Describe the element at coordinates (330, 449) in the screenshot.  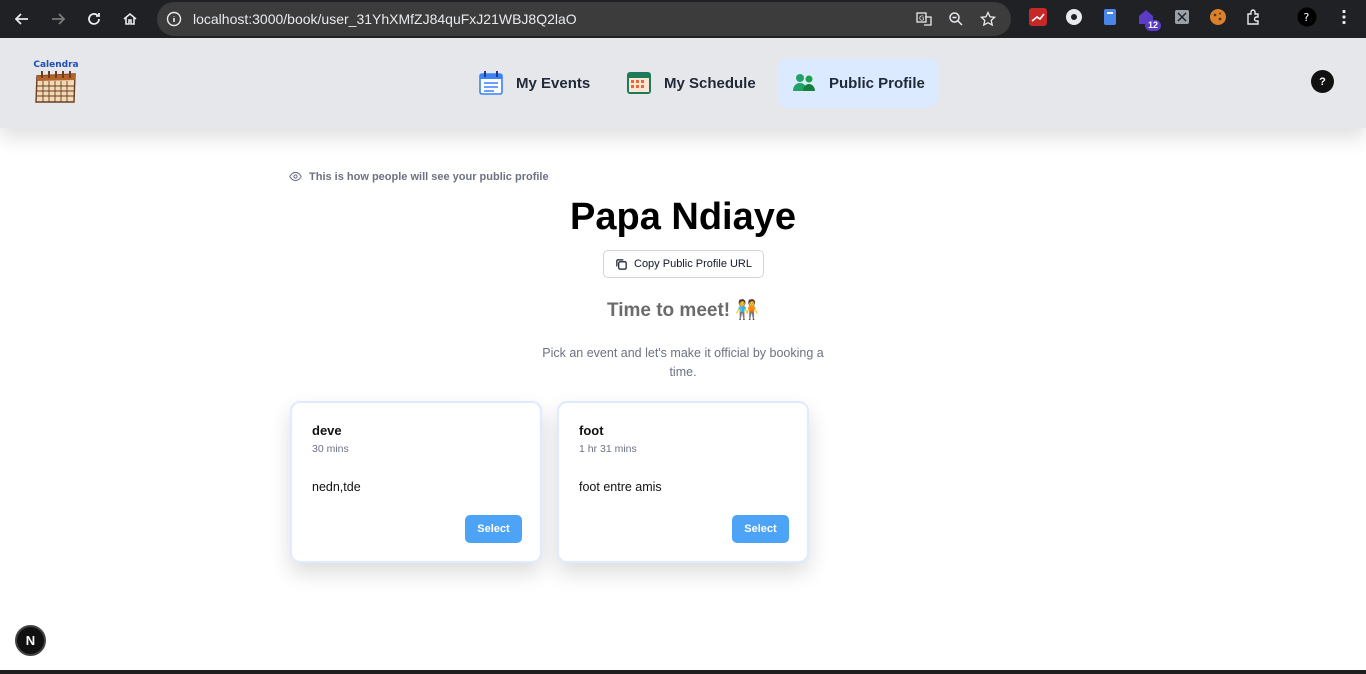
I see `event-duration: 30 mins` at that location.